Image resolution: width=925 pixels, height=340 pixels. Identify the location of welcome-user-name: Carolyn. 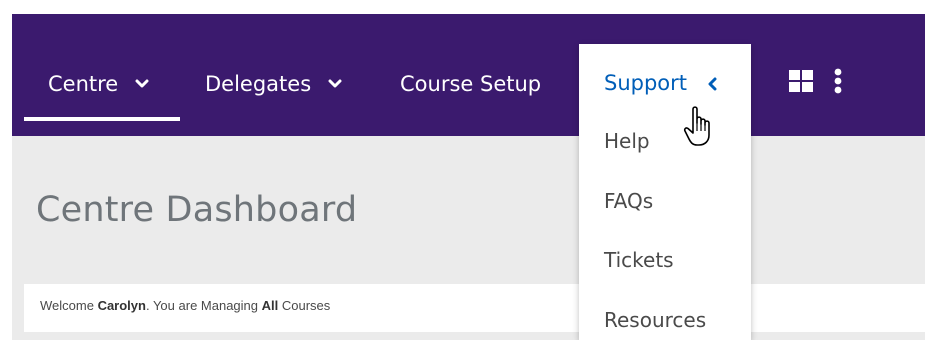
(121, 305).